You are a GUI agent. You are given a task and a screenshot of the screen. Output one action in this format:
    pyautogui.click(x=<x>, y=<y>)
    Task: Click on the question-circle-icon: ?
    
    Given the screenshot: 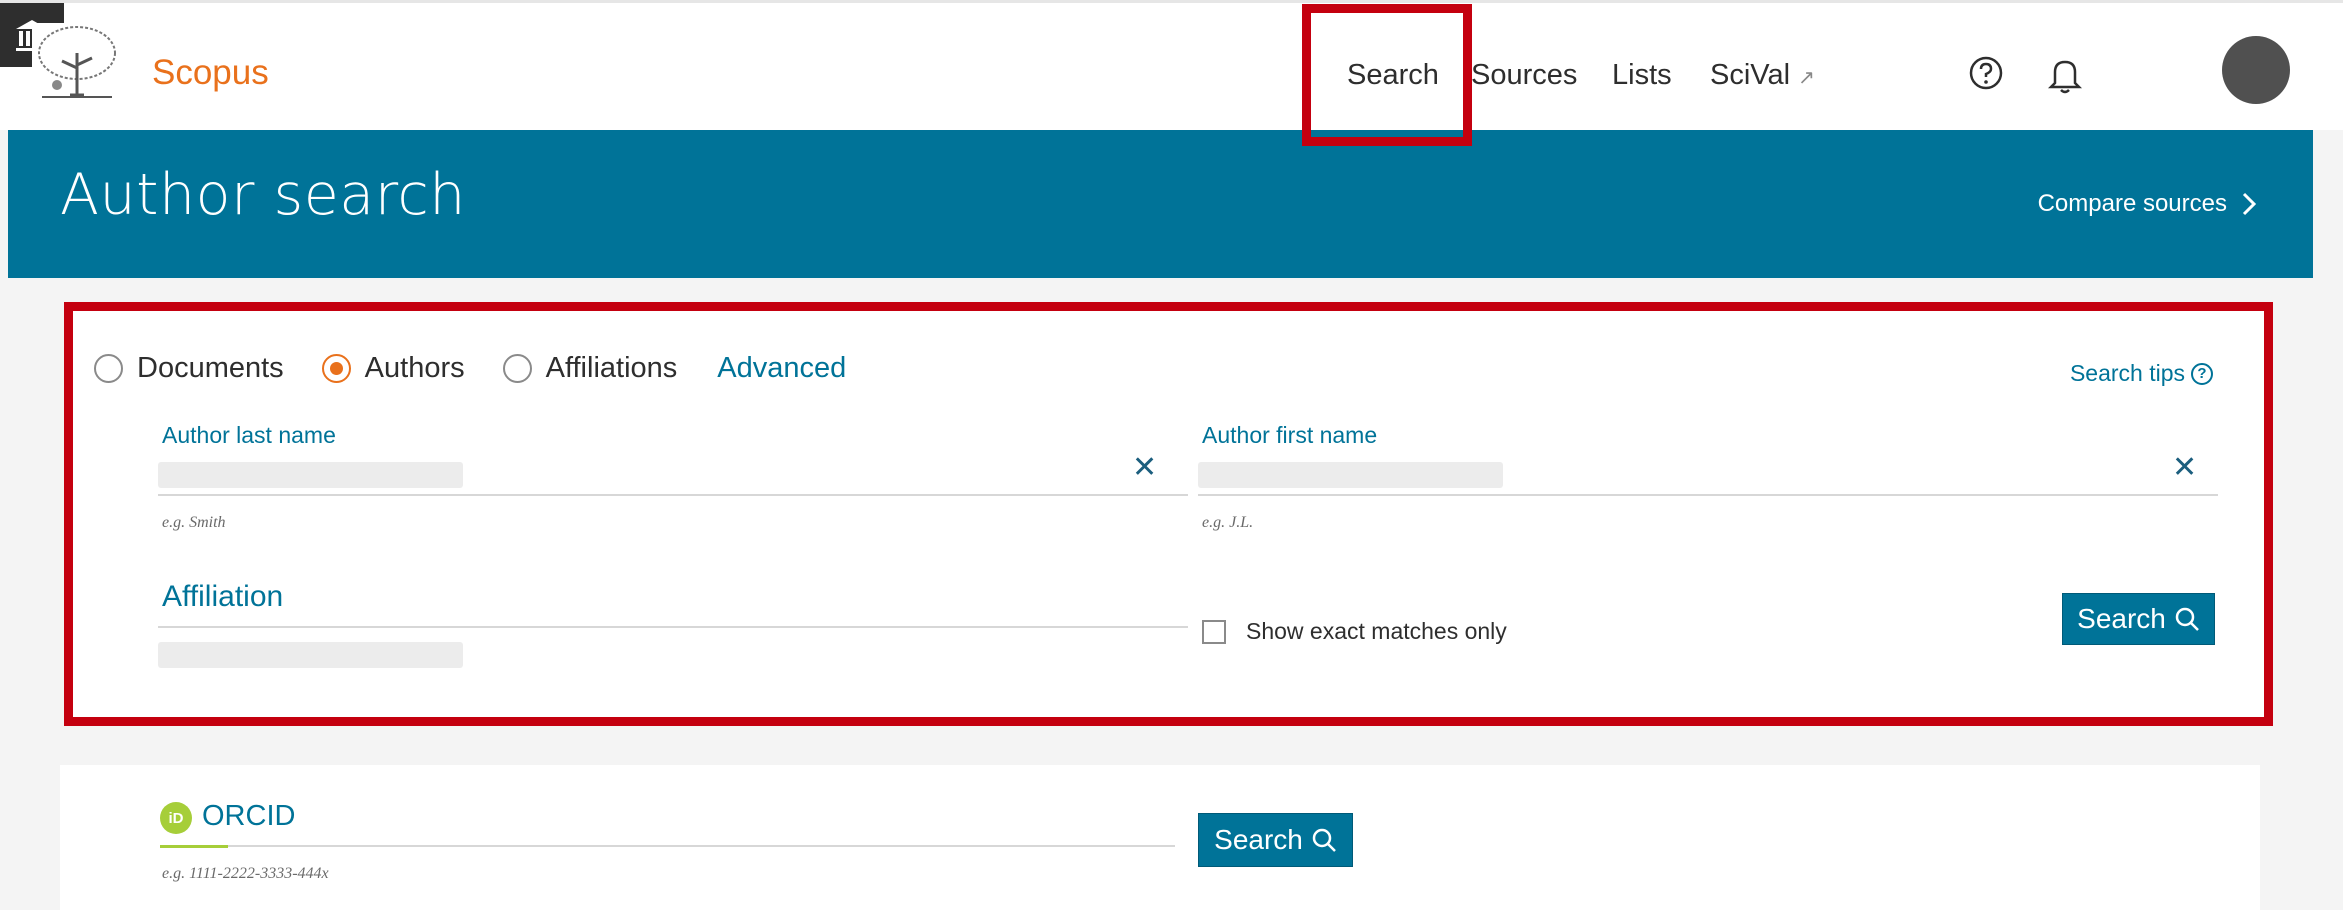 What is the action you would take?
    pyautogui.click(x=2202, y=373)
    